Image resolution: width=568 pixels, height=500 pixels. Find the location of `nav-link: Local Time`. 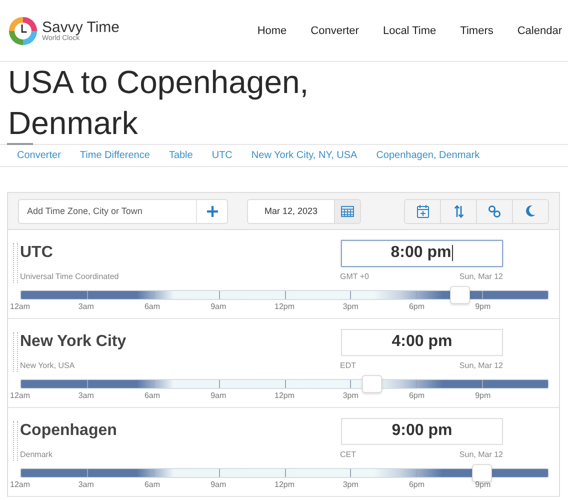

nav-link: Local Time is located at coordinates (409, 30).